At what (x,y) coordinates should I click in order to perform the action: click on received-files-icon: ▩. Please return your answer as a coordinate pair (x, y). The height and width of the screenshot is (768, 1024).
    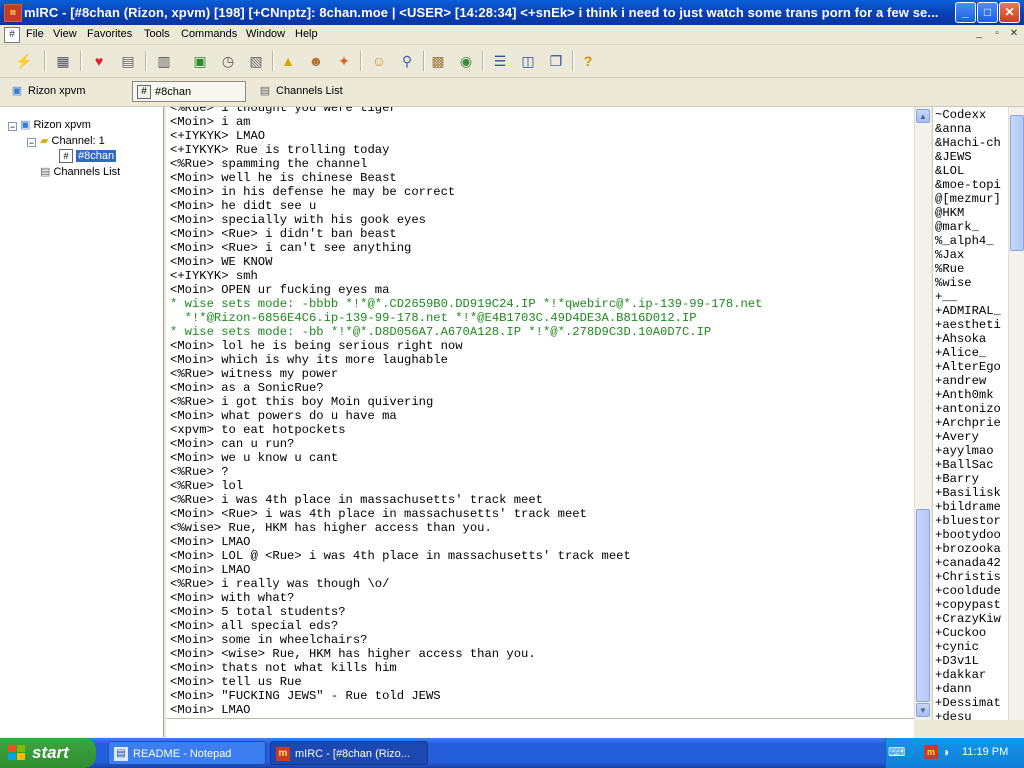
    Looking at the image, I should click on (438, 61).